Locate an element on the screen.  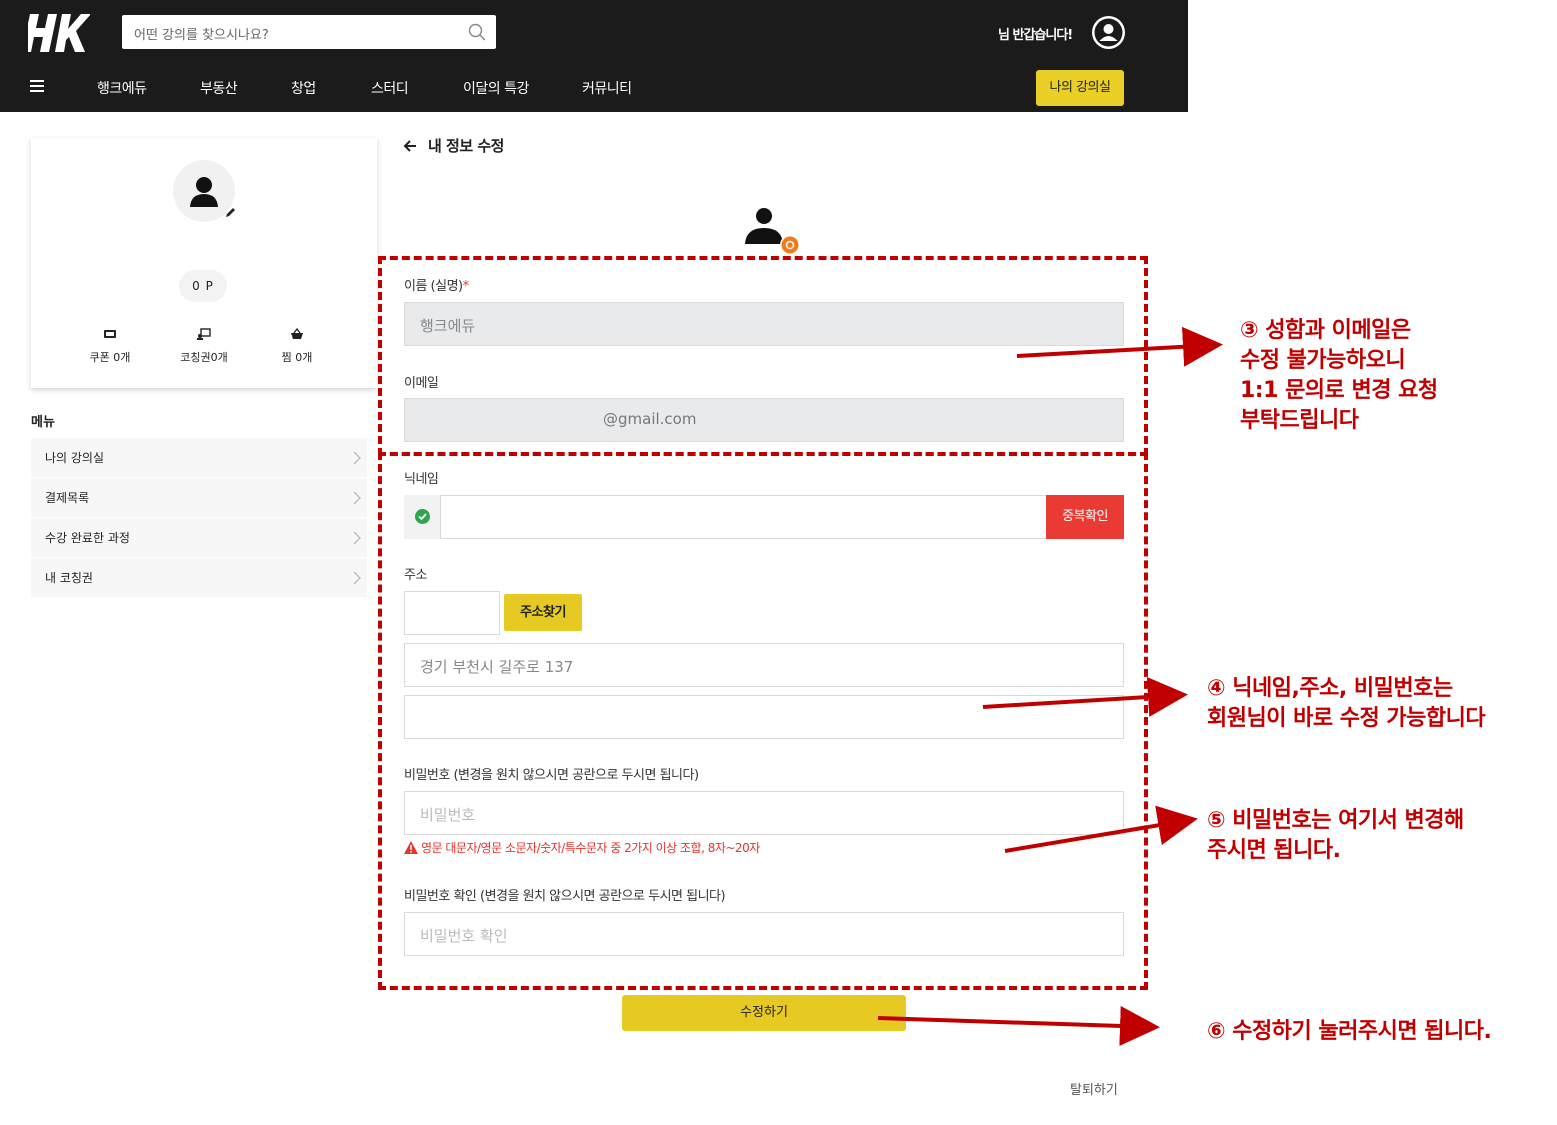
annotation-note-4: ④ 닉네임,주소, 비밀번호는 회원님이 바로 수정 가능합니다 is located at coordinates (1346, 703).